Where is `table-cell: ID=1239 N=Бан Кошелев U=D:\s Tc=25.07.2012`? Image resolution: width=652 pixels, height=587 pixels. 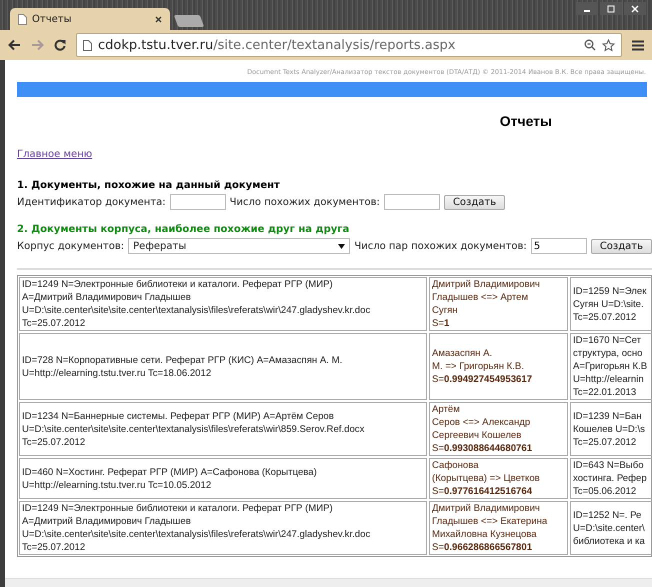 table-cell: ID=1239 N=Бан Кошелев U=D:\s Tc=25.07.2012 is located at coordinates (611, 429).